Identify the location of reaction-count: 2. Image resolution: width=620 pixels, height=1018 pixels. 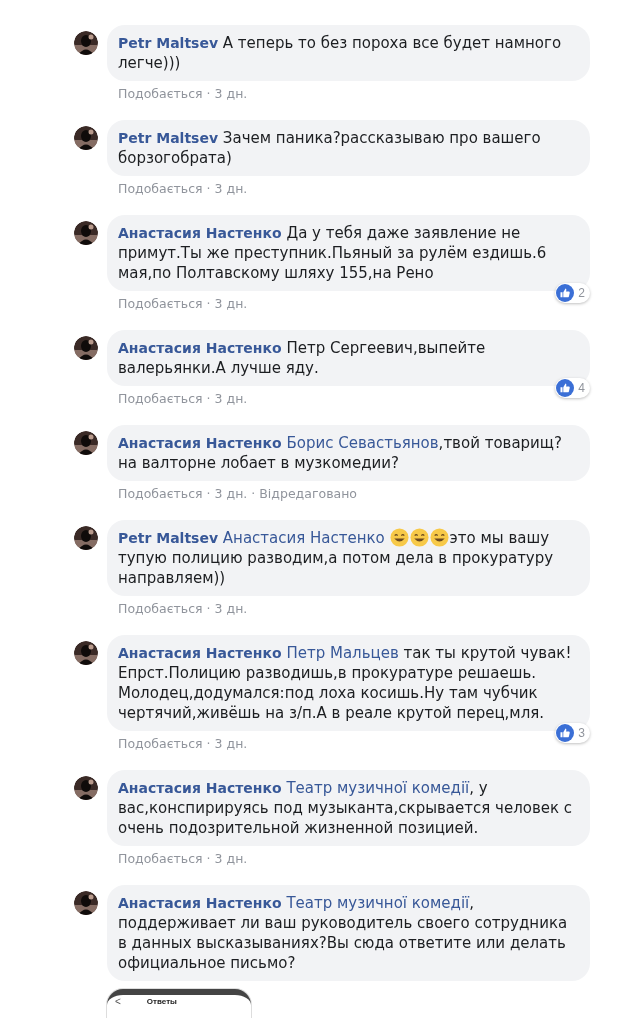
(581, 293).